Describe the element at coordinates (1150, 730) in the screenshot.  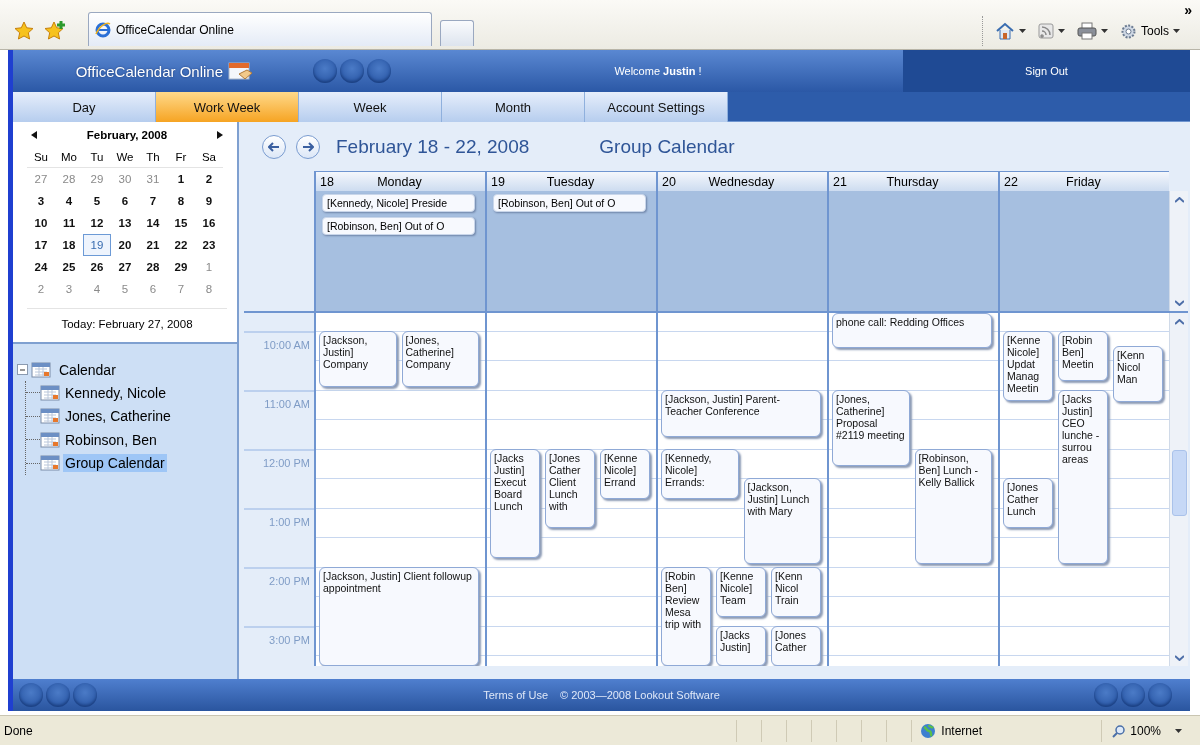
I see `zoom-button: 100%` at that location.